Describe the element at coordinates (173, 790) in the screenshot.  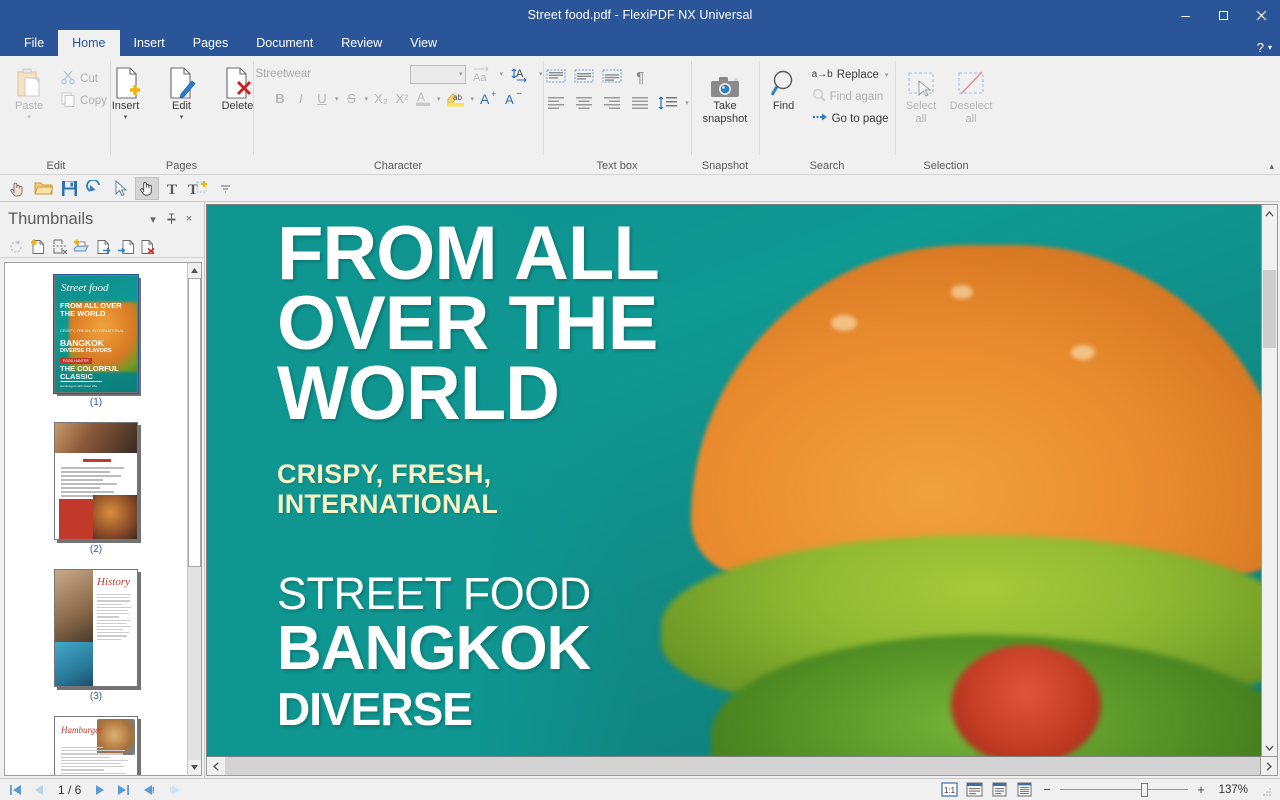
I see `next-view-button` at that location.